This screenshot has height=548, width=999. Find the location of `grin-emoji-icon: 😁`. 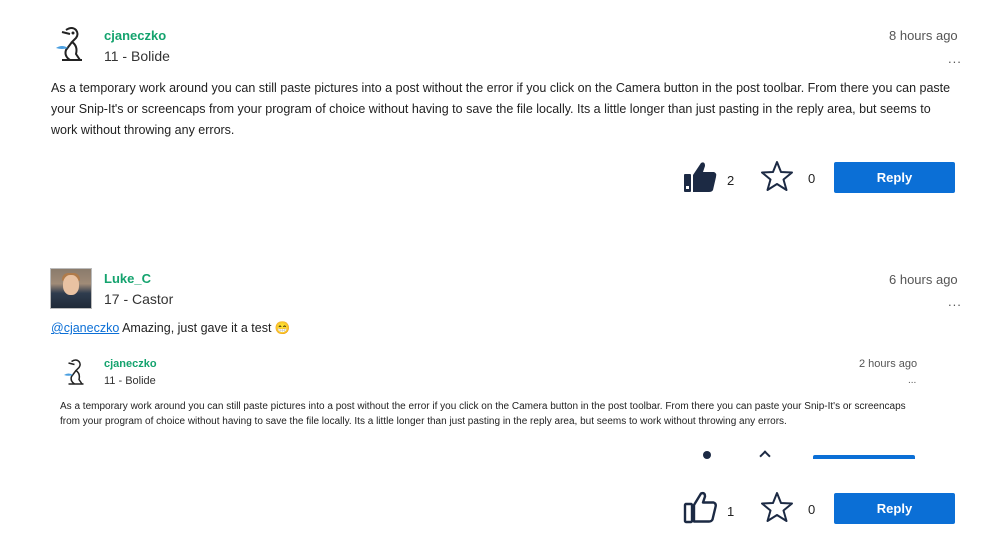

grin-emoji-icon: 😁 is located at coordinates (282, 328).